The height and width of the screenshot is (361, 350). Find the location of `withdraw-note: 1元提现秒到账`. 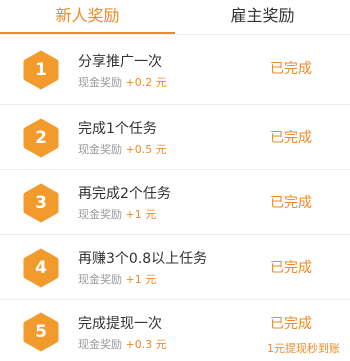

withdraw-note: 1元提现秒到账 is located at coordinates (303, 348).